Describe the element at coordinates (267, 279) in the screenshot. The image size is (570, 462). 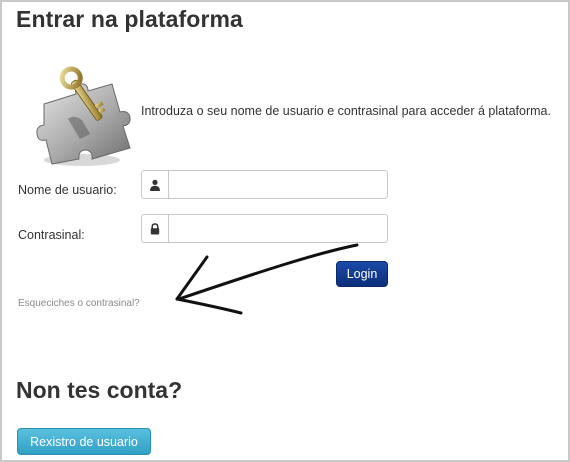
I see `arrow-annotation-icon` at that location.